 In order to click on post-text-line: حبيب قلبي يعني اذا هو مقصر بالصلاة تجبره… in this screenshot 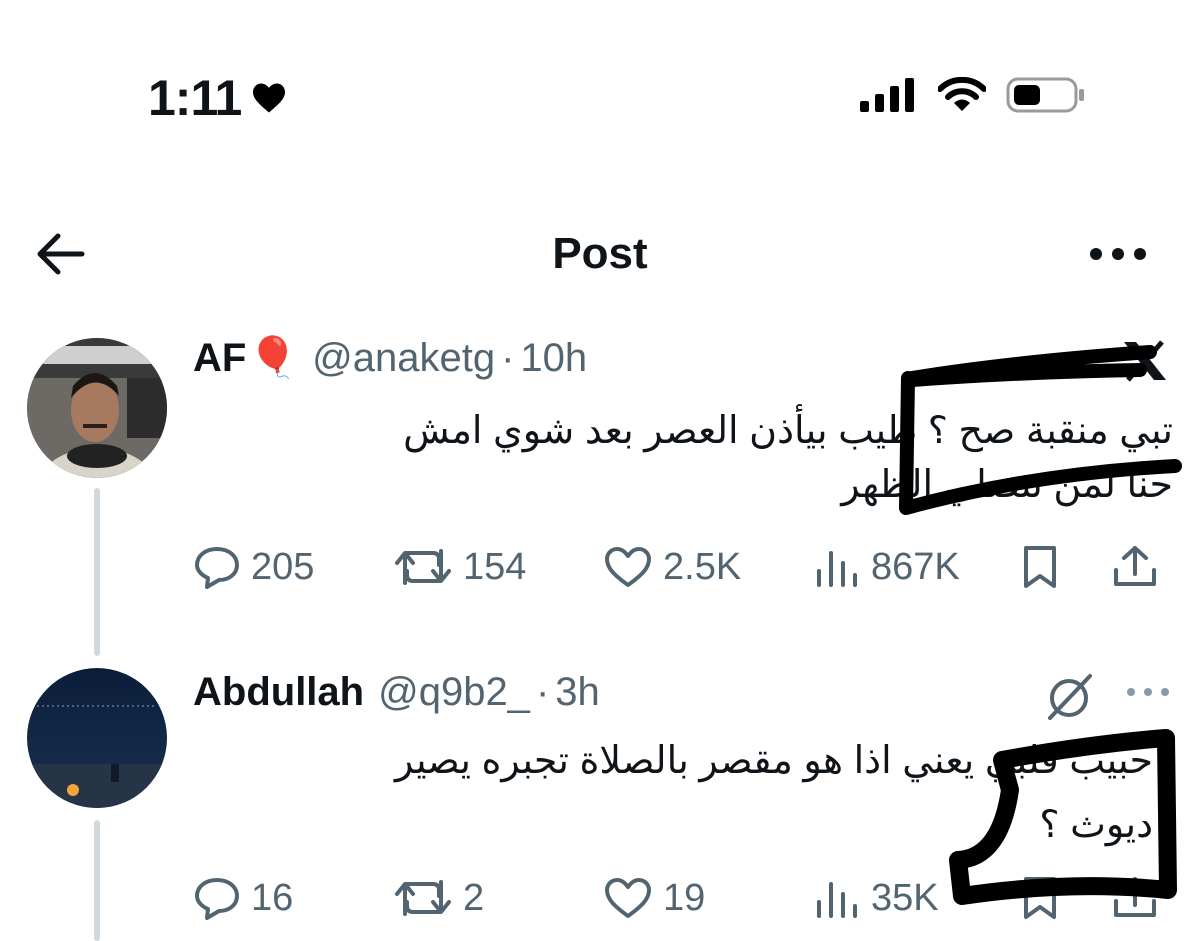, I will do `click(773, 761)`.